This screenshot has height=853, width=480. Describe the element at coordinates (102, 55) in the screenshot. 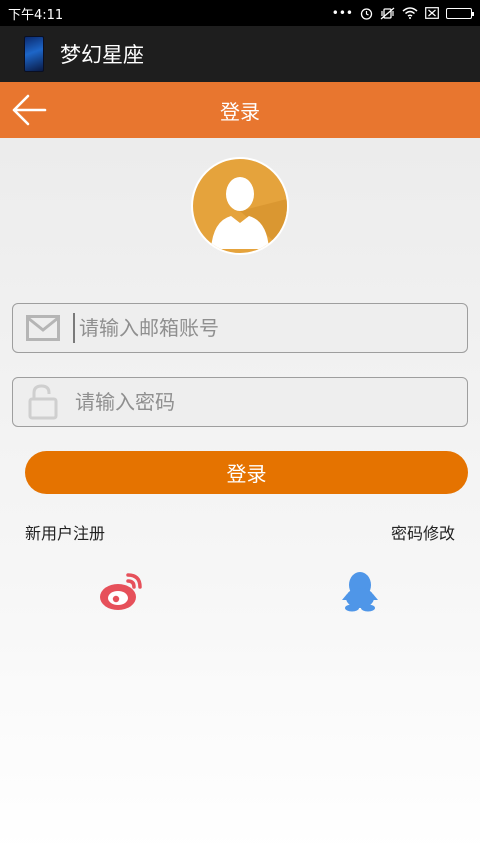

I see `app-title: 梦幻星座` at that location.